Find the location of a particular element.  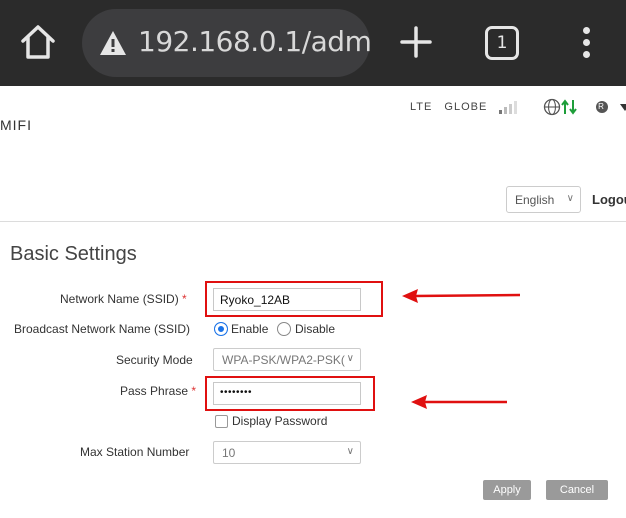

new-tab-plus-icon is located at coordinates (416, 42).